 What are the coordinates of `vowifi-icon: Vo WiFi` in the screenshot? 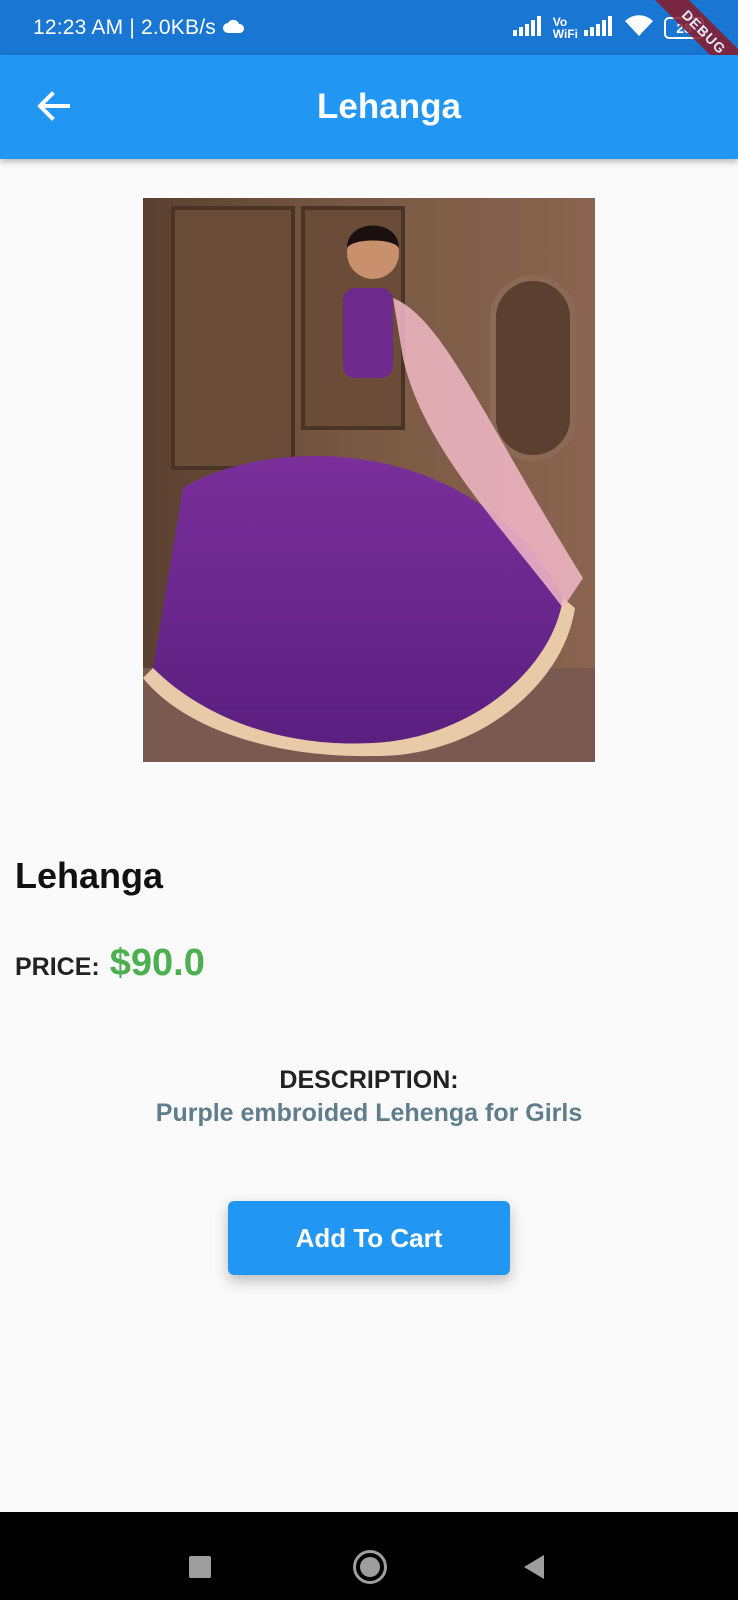 It's located at (565, 28).